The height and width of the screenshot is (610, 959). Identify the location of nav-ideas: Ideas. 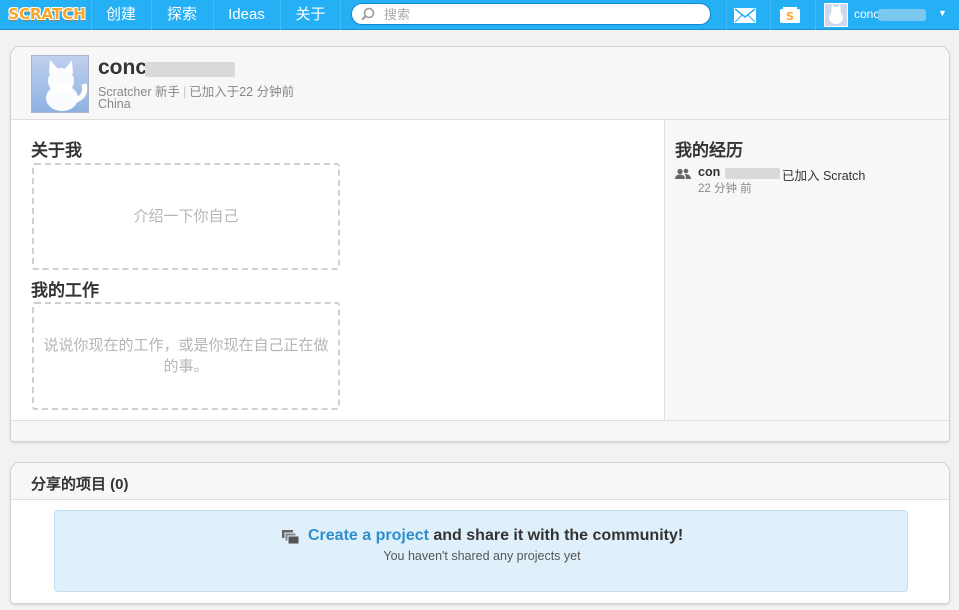
(246, 15).